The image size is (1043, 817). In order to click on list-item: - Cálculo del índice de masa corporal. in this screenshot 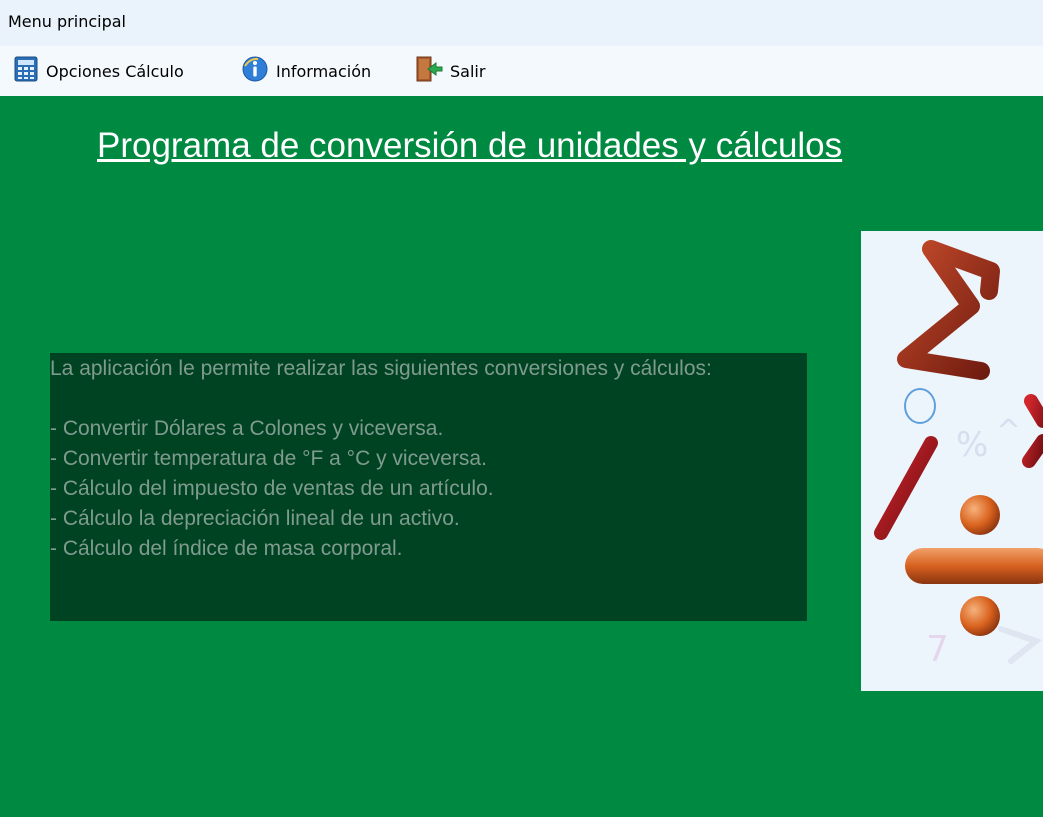, I will do `click(226, 548)`.